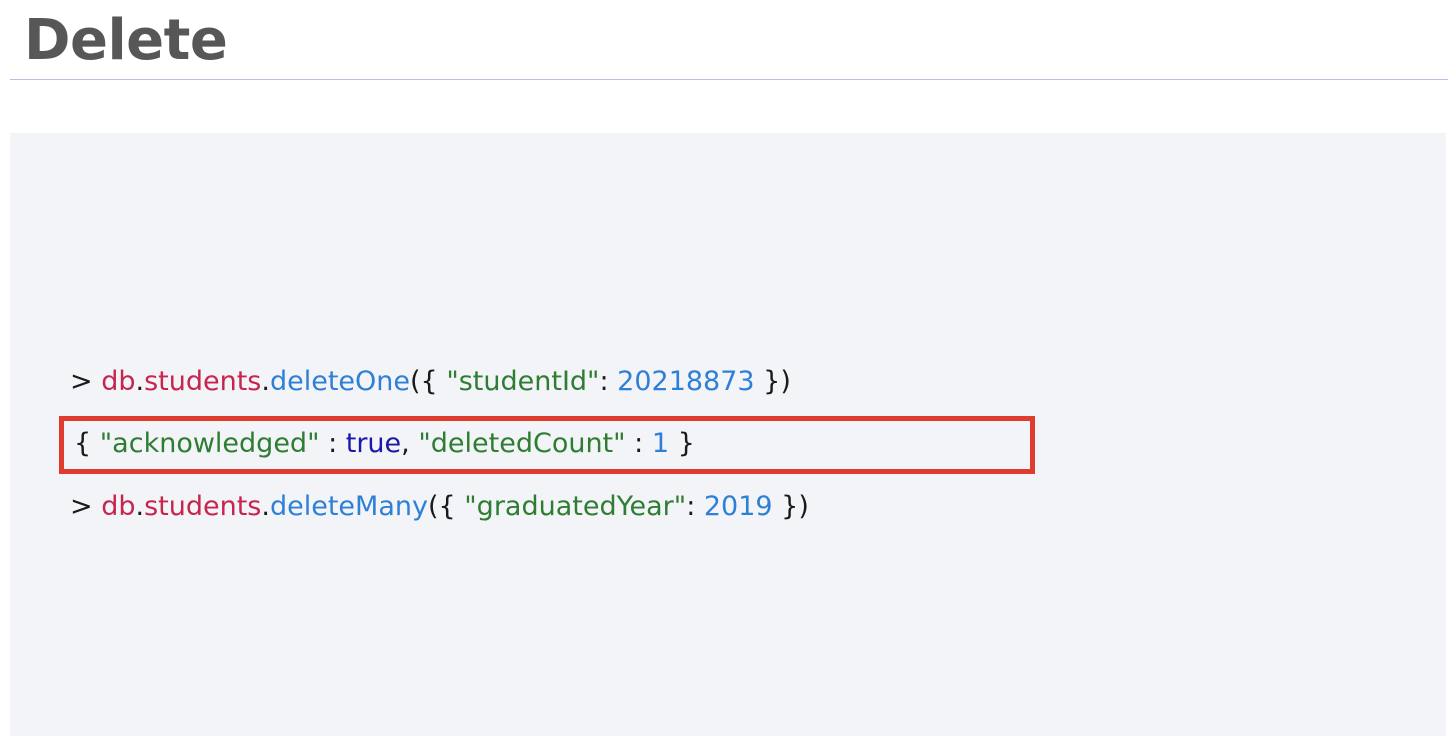 Image resolution: width=1456 pixels, height=736 pixels. I want to click on filter-value: 20218873, so click(686, 381).